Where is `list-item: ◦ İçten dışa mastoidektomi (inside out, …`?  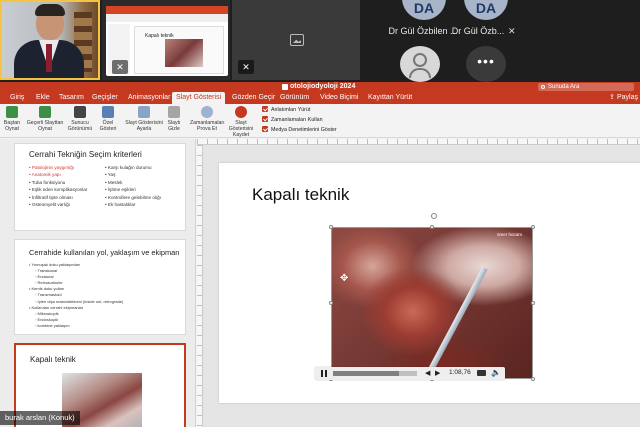
list-item: ◦ İçten dışa mastoidektomi (inside out, … is located at coordinates (79, 301).